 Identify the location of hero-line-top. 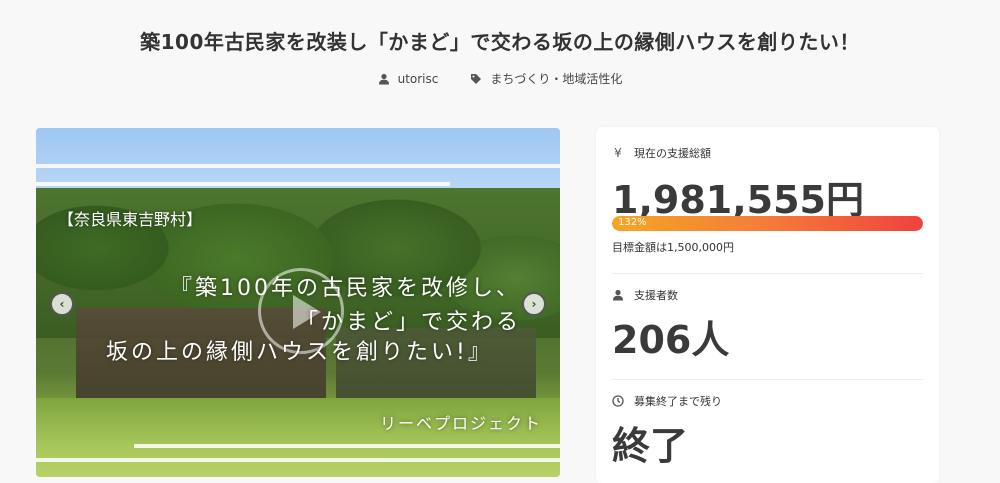
(298, 166).